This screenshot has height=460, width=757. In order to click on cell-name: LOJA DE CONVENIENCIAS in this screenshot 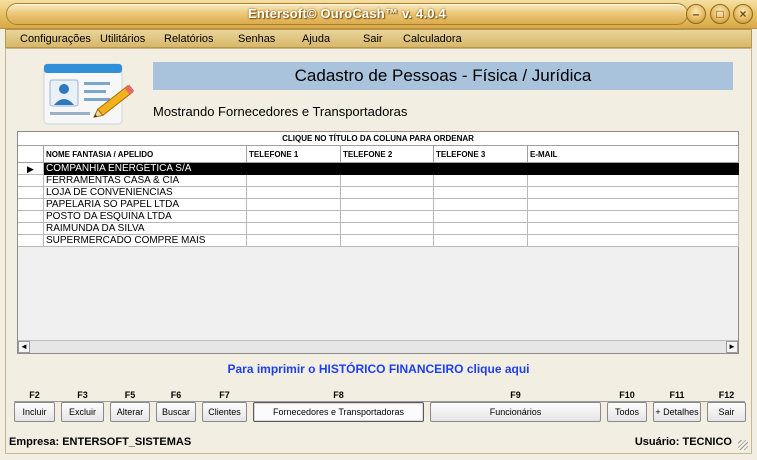, I will do `click(145, 193)`.